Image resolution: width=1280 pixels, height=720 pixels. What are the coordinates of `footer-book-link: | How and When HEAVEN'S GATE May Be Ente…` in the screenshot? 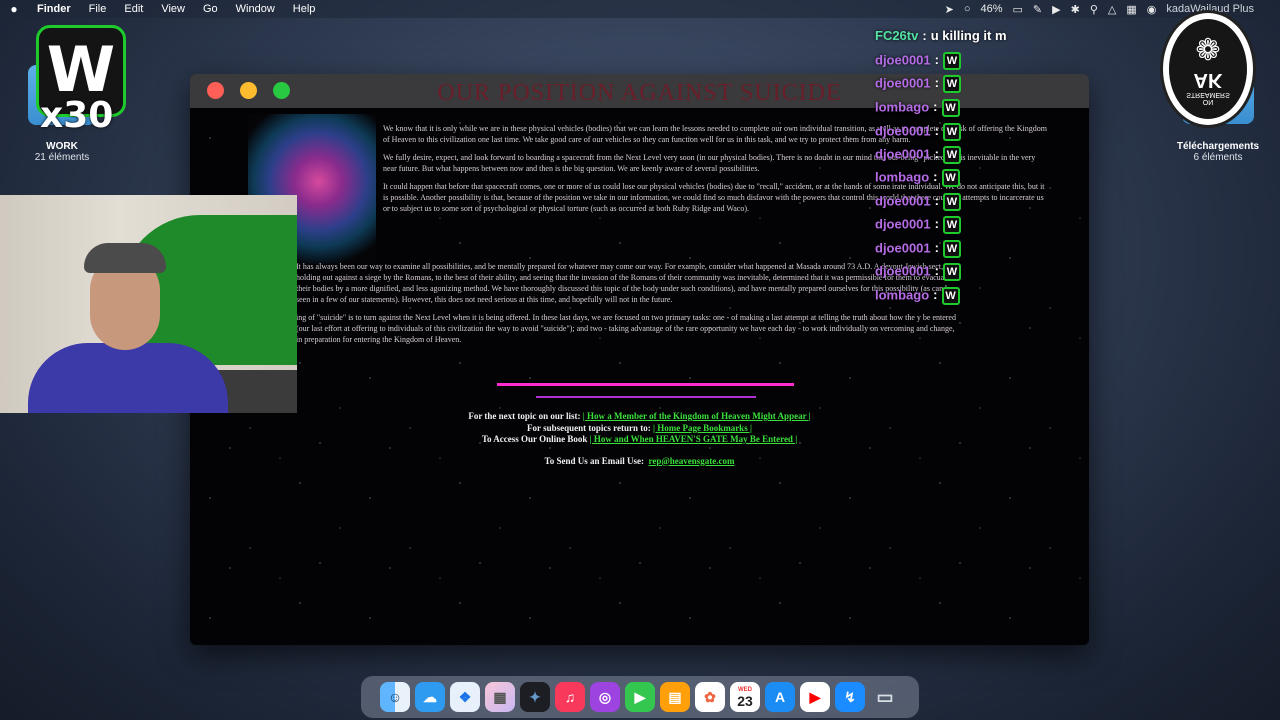 It's located at (694, 439).